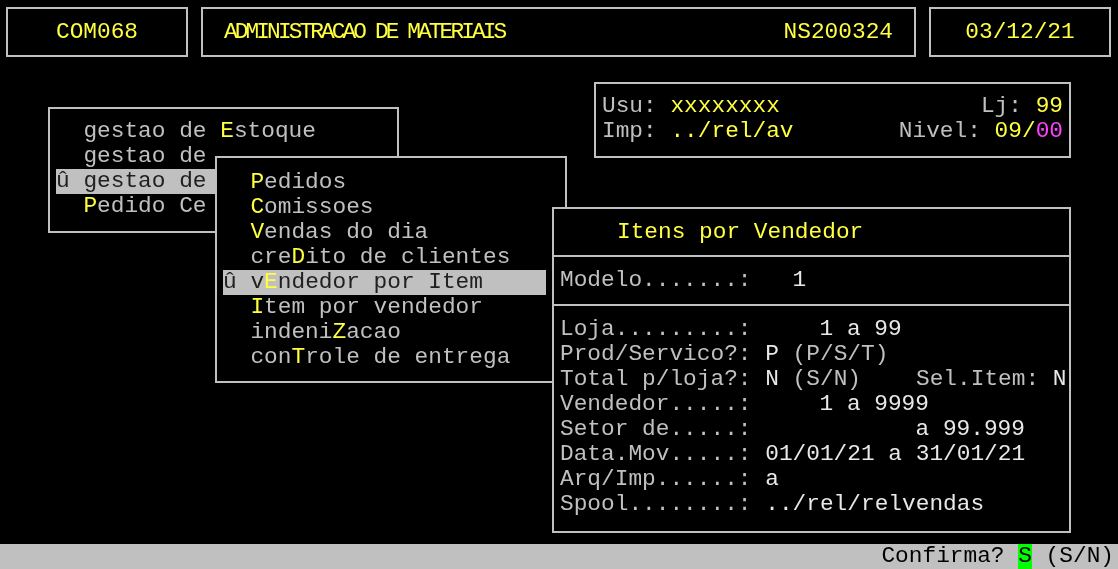 Image resolution: width=1118 pixels, height=569 pixels. What do you see at coordinates (874, 404) in the screenshot?
I see `field-value: 1 a 9999` at bounding box center [874, 404].